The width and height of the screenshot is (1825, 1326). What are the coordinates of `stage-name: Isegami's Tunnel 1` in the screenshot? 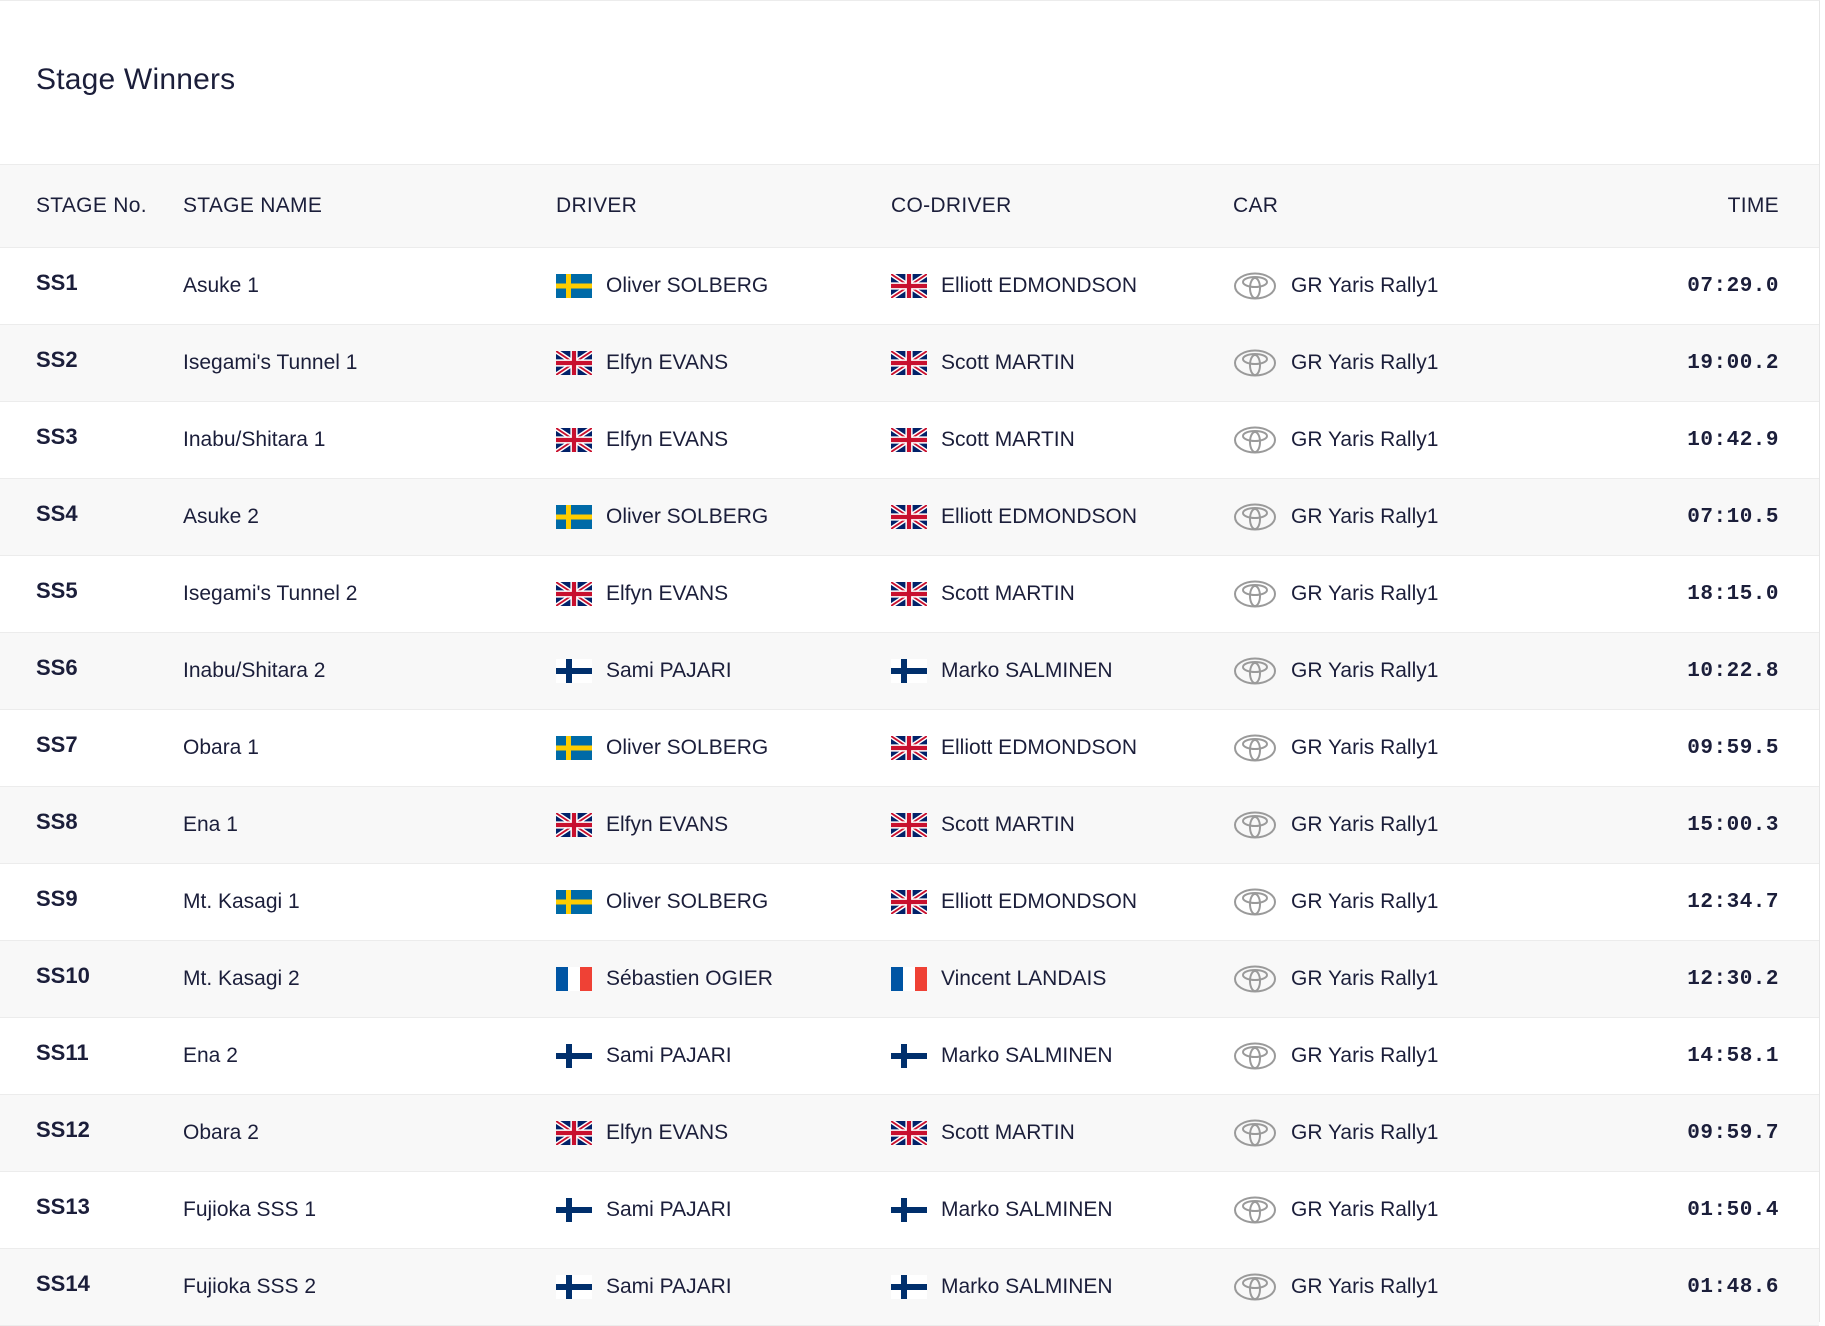 It's located at (270, 362).